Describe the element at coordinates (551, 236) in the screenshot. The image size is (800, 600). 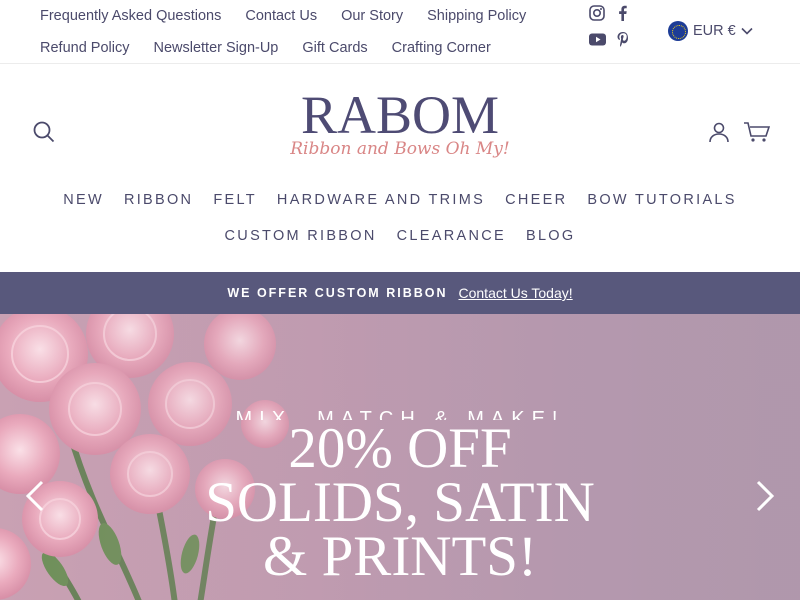
I see `nav-item-blog: BLOG` at that location.